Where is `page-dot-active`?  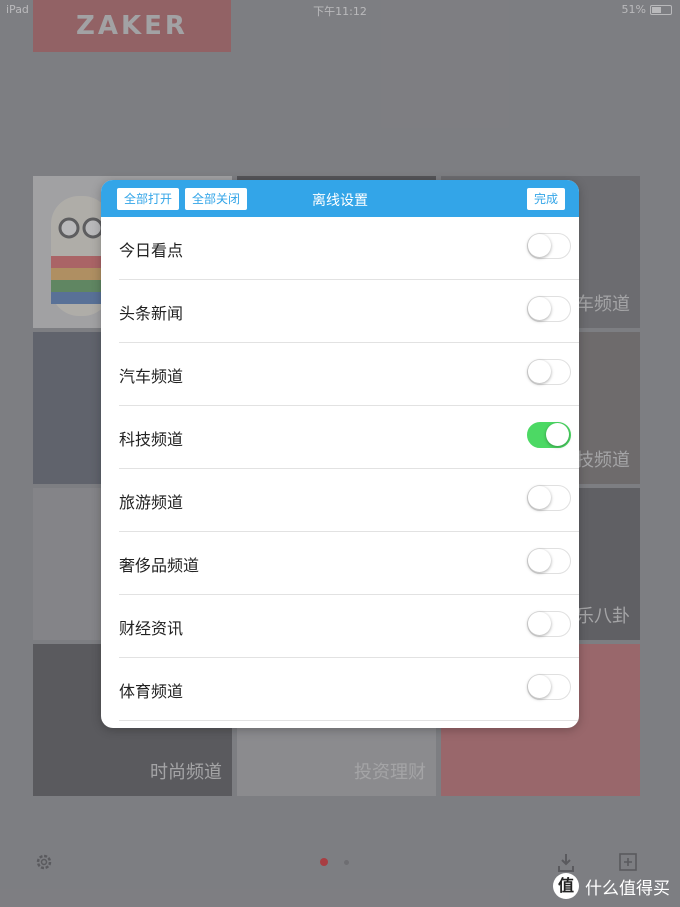
page-dot-active is located at coordinates (324, 862).